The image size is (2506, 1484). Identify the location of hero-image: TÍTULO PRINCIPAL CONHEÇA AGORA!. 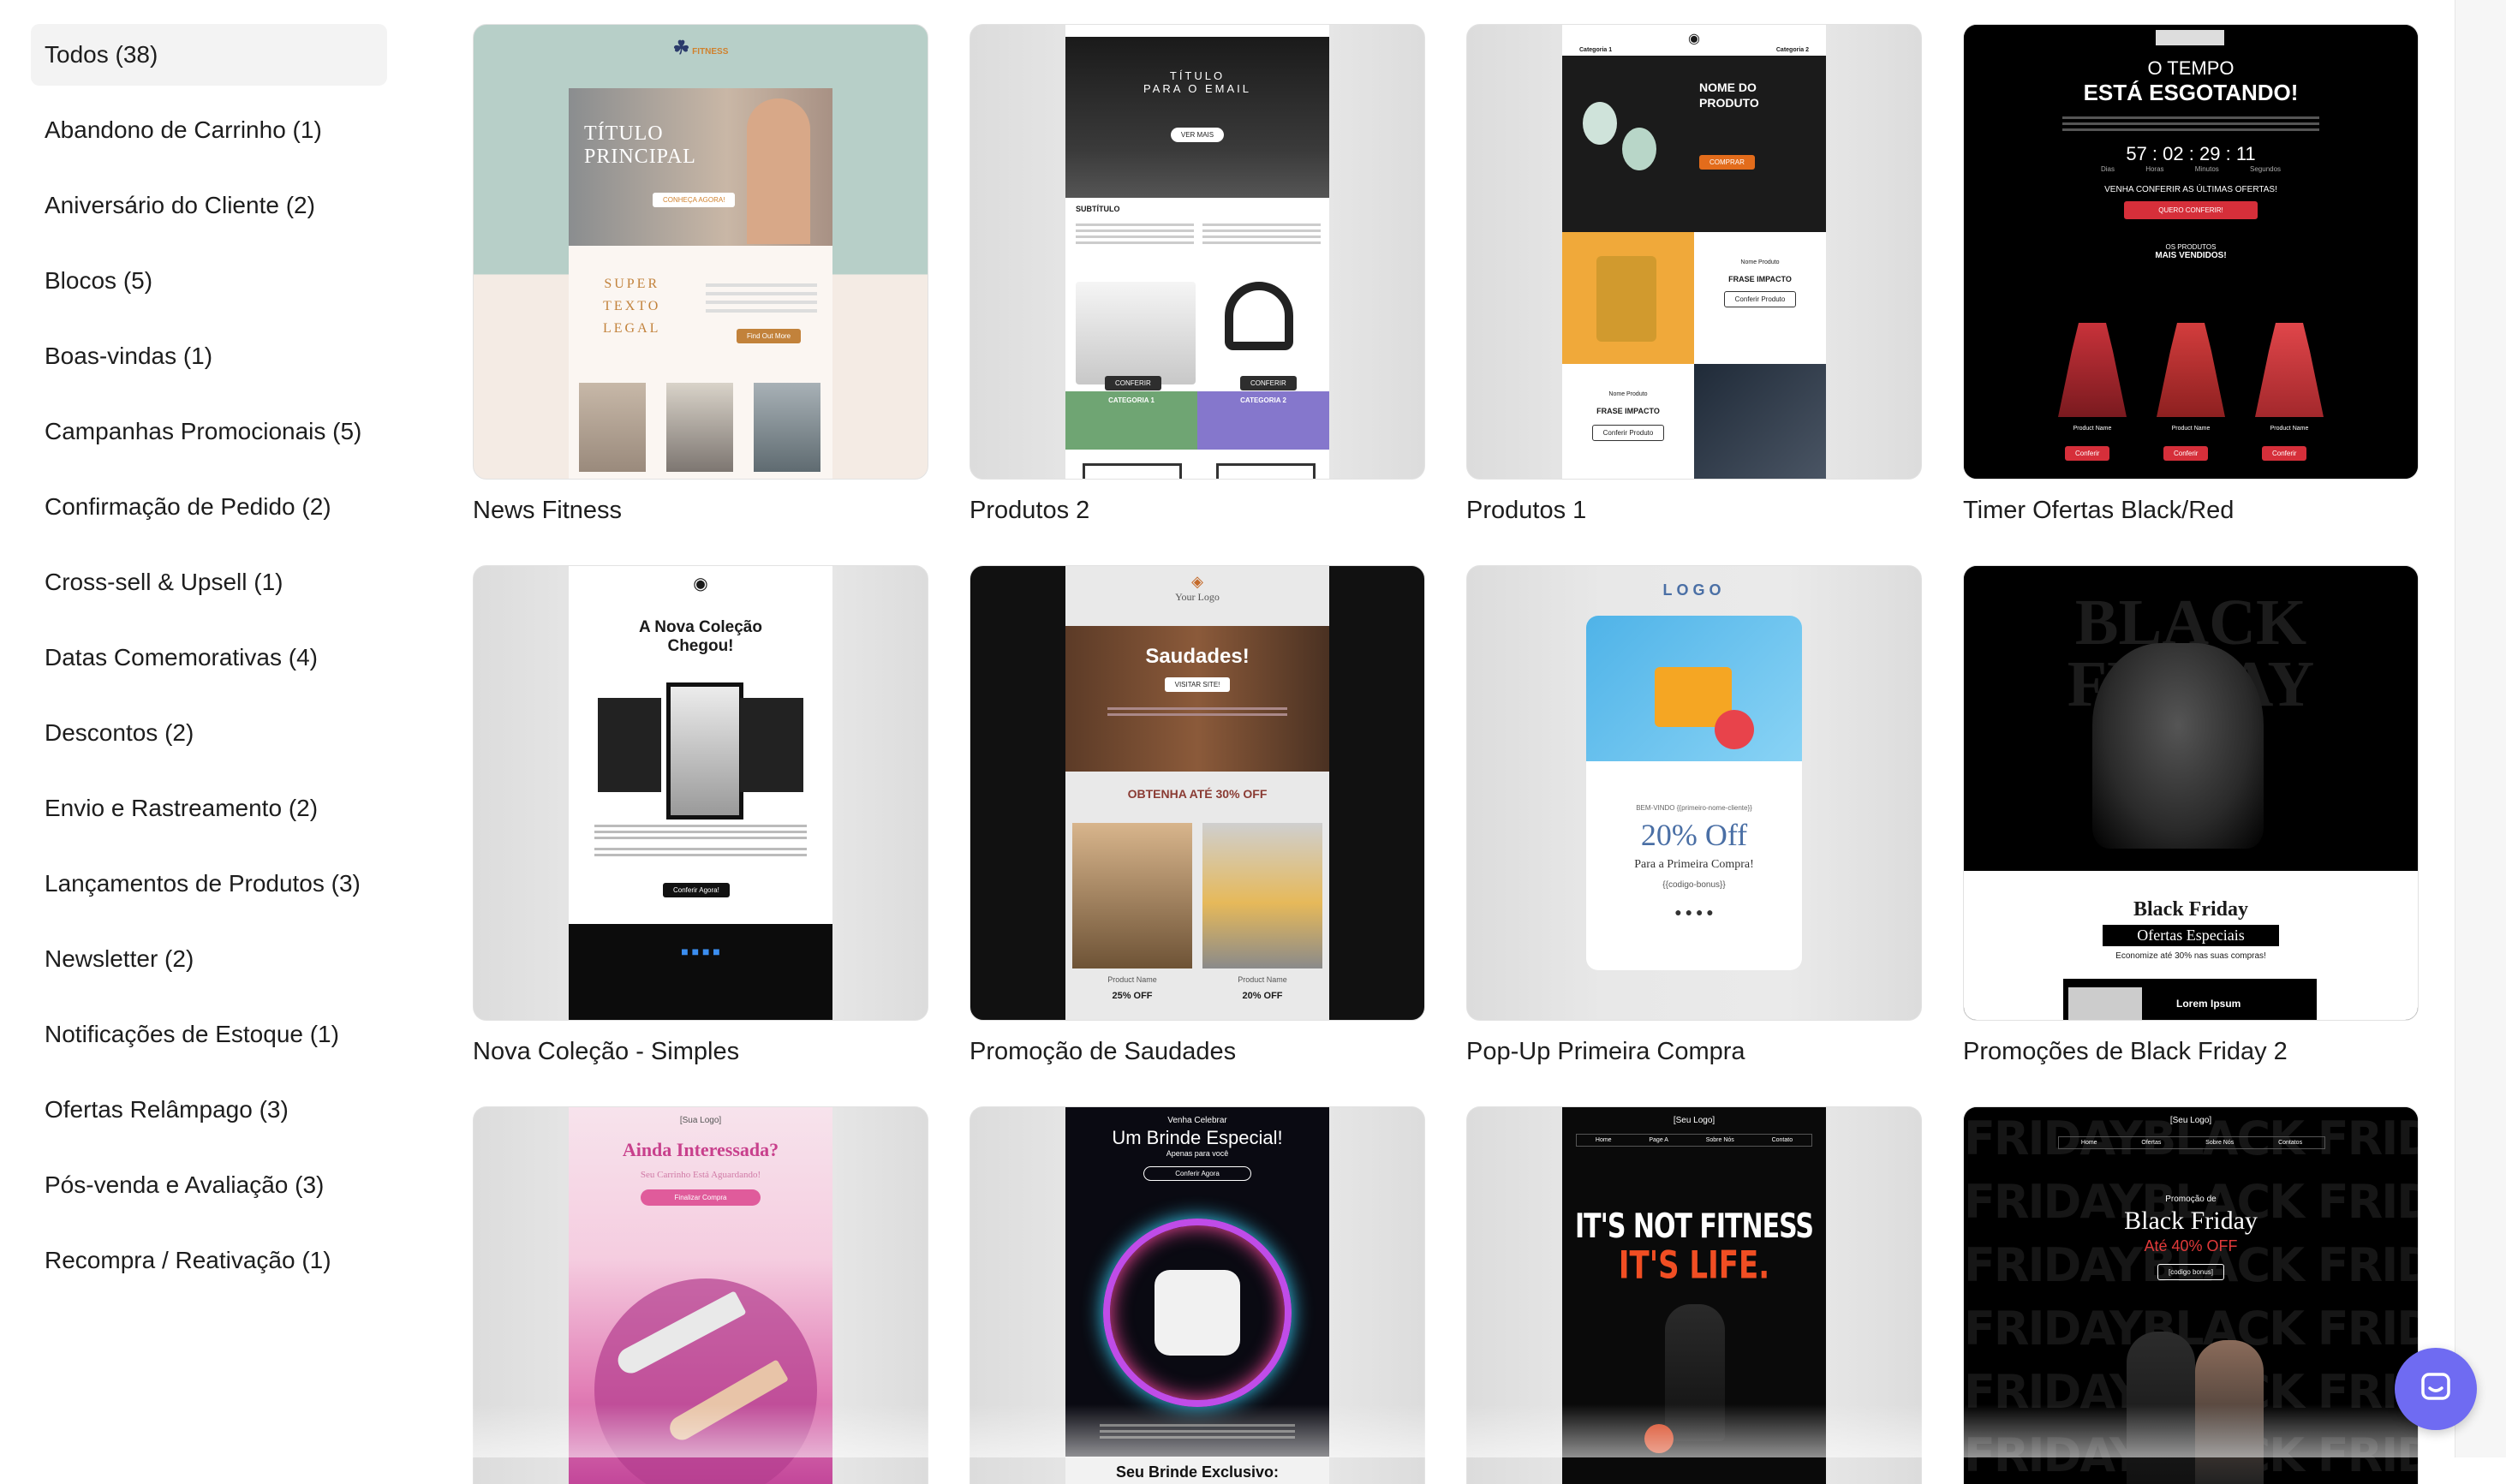
(700, 167).